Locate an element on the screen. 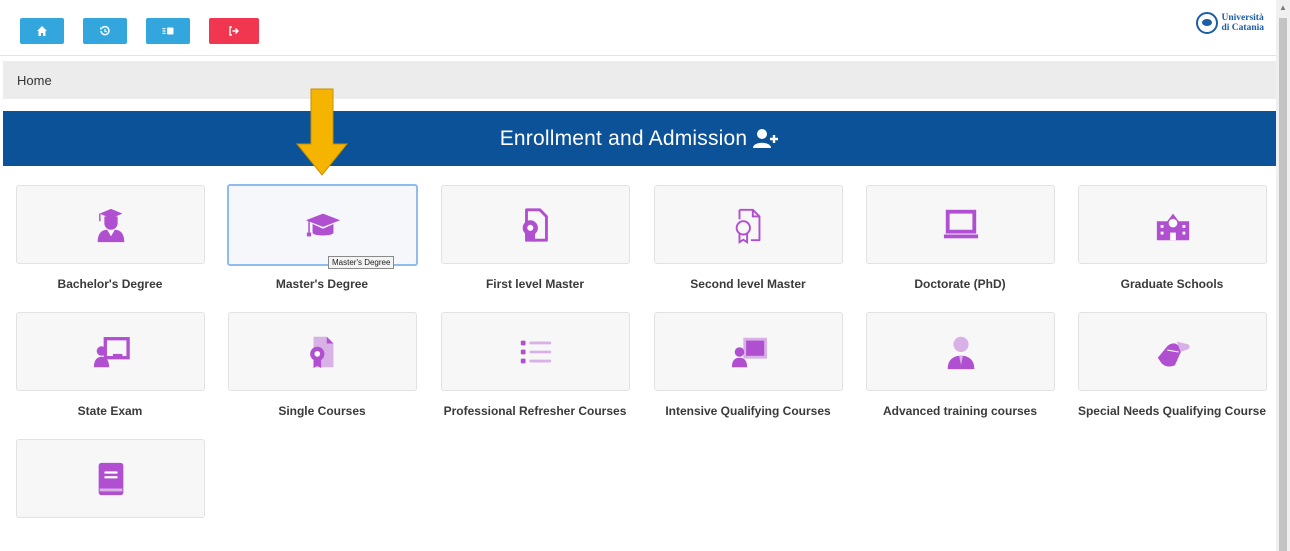 This screenshot has height=551, width=1290. home-button is located at coordinates (42, 31).